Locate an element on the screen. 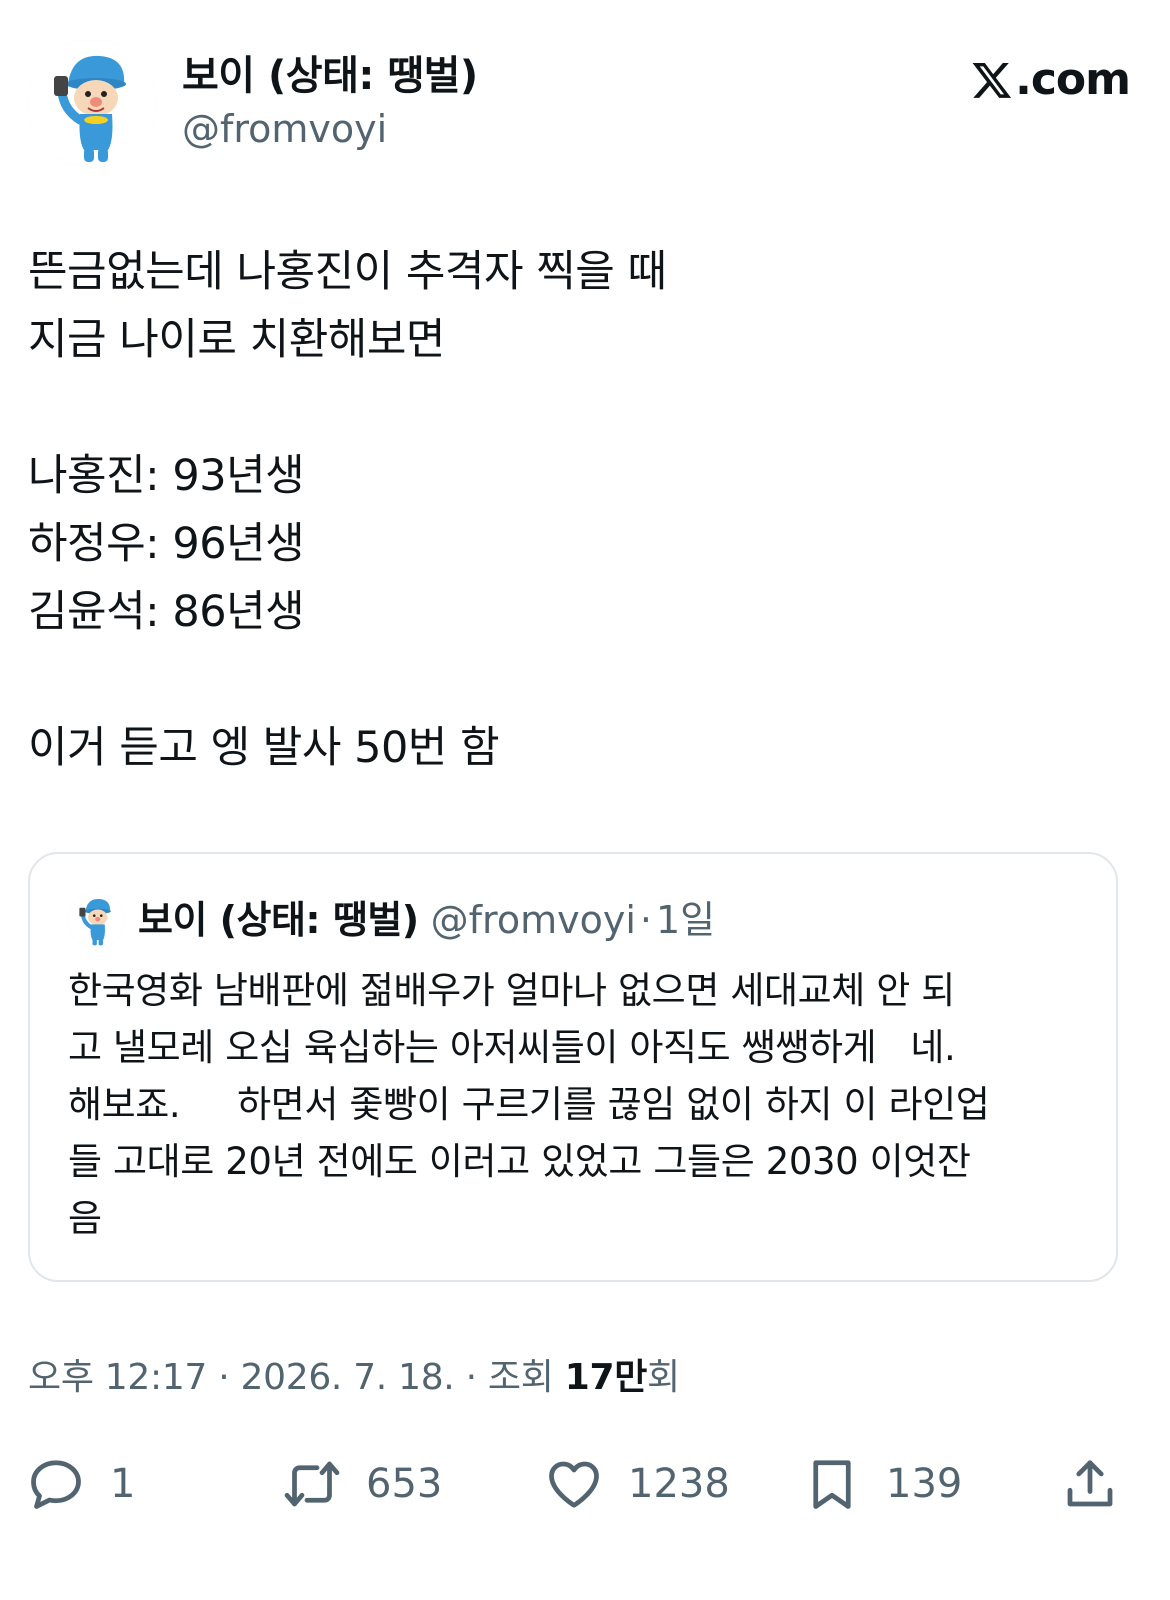 This screenshot has height=1600, width=1170. reply-icon is located at coordinates (56, 1484).